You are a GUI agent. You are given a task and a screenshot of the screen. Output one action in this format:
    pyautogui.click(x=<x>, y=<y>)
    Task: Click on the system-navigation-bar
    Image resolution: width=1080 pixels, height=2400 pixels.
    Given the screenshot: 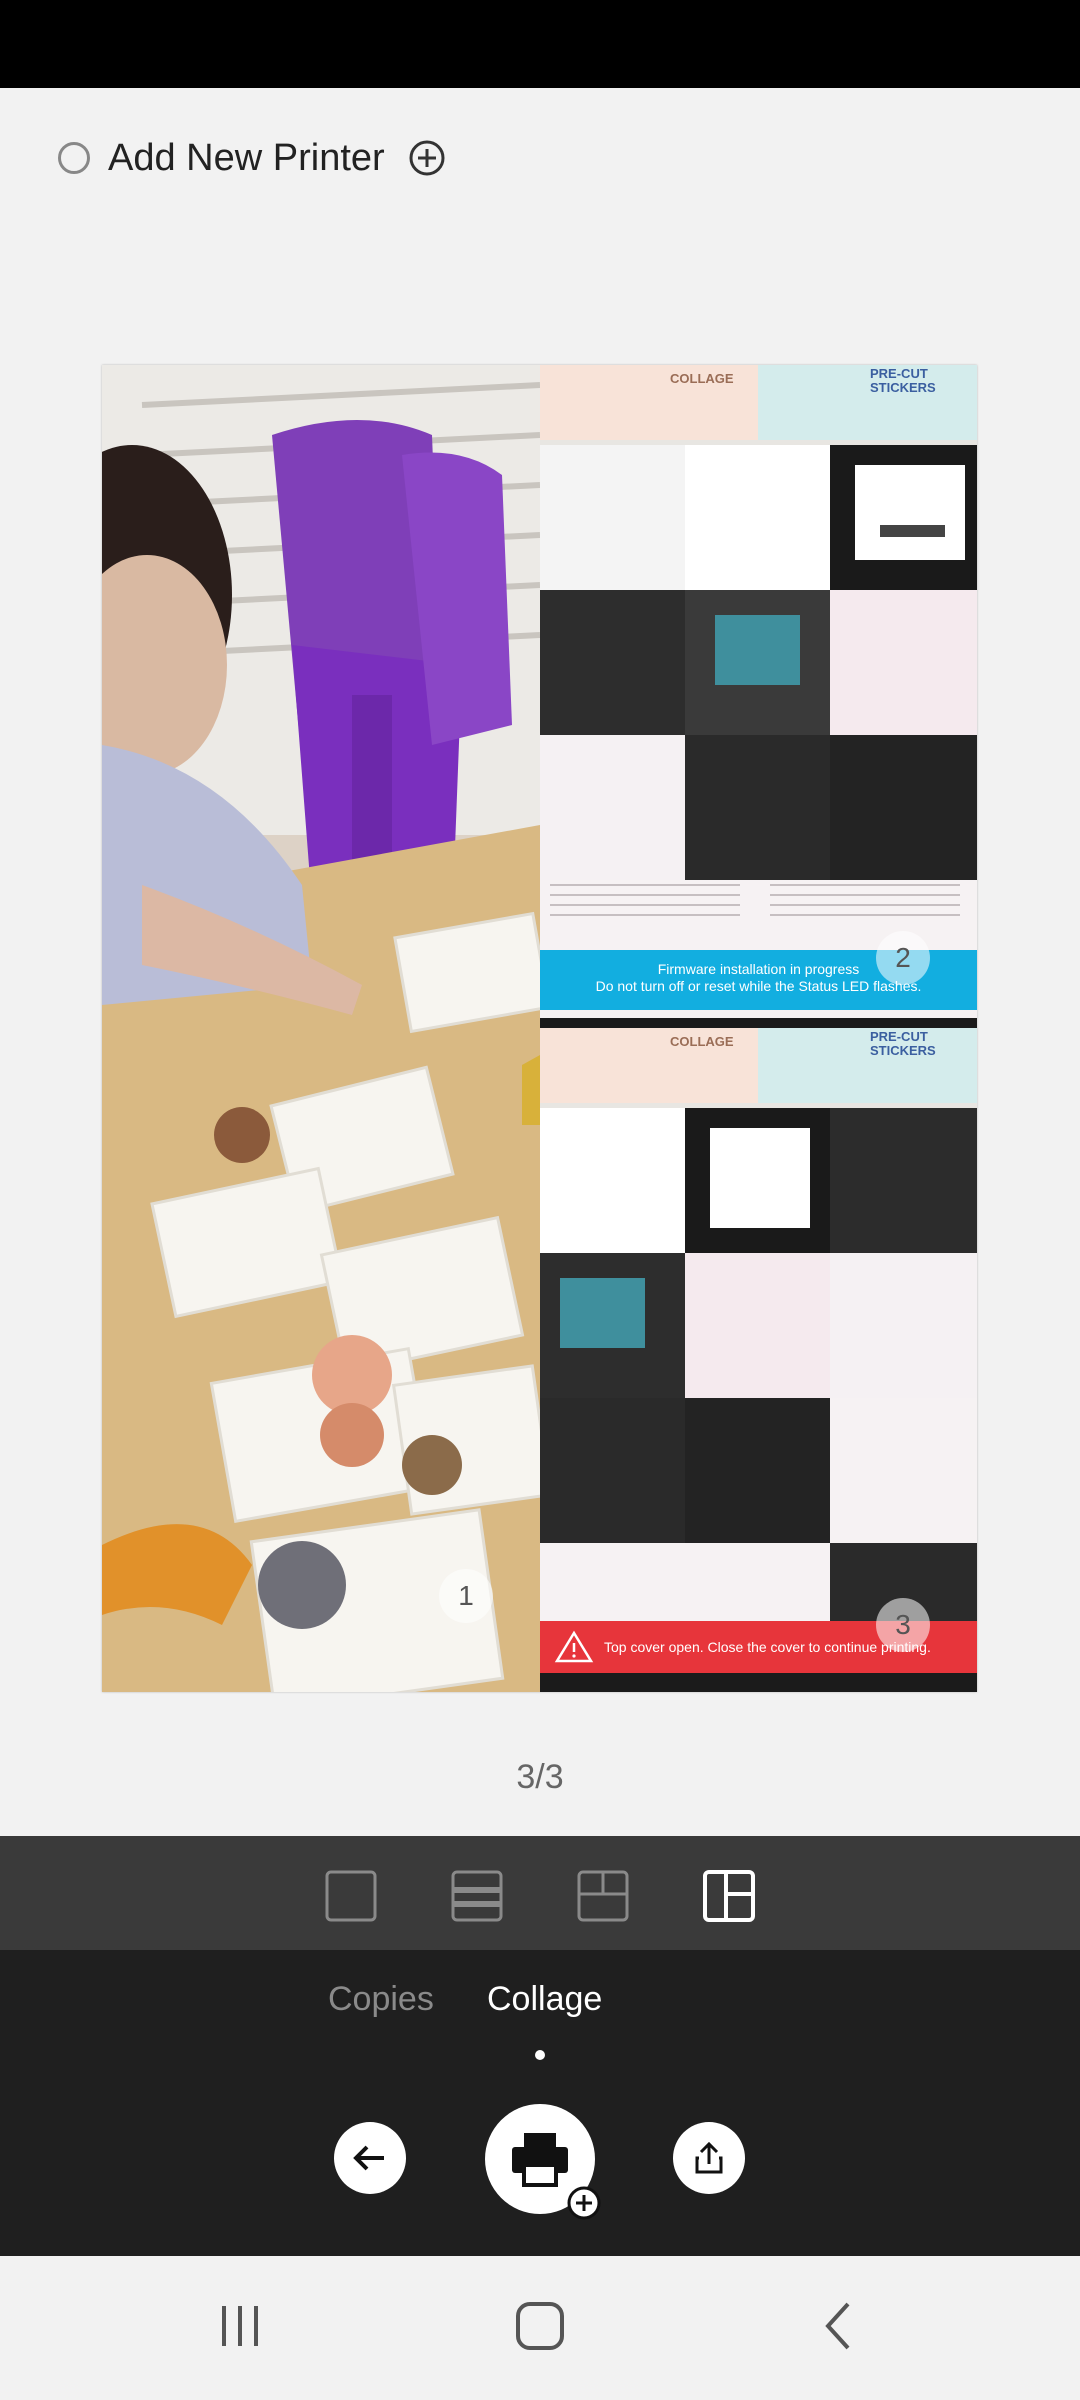 What is the action you would take?
    pyautogui.click(x=540, y=2328)
    